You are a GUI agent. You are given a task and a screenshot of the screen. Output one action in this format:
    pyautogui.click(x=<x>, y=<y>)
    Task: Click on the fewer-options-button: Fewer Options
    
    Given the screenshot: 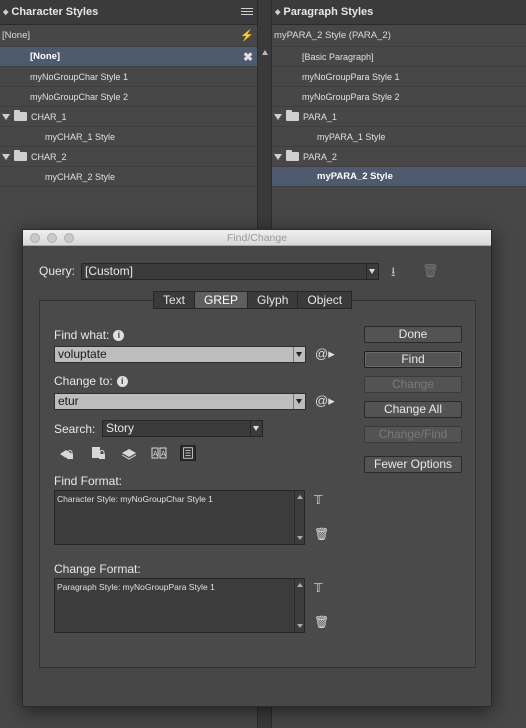 What is the action you would take?
    pyautogui.click(x=413, y=464)
    